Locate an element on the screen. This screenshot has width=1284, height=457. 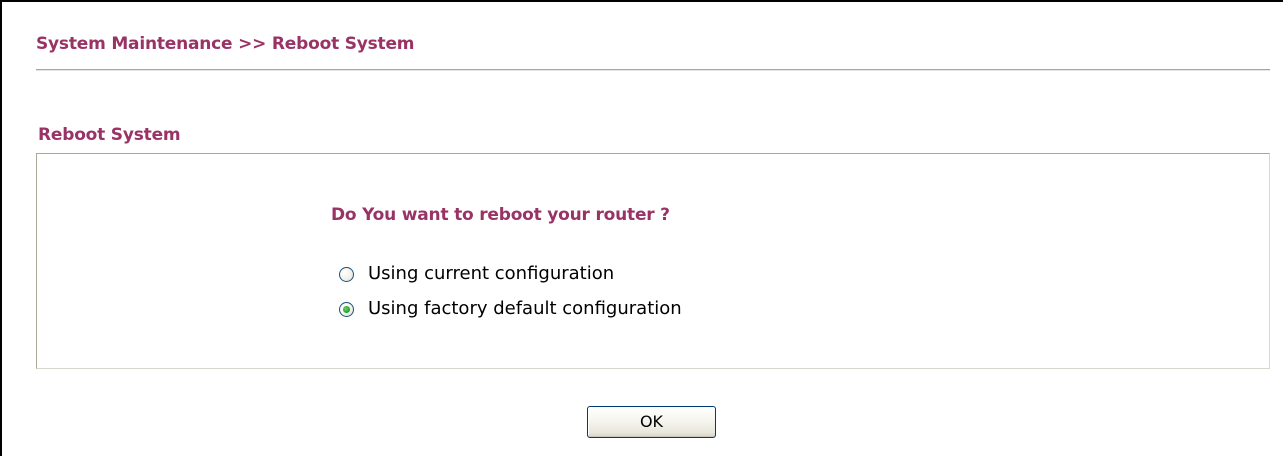
radio-current-config is located at coordinates (346, 274).